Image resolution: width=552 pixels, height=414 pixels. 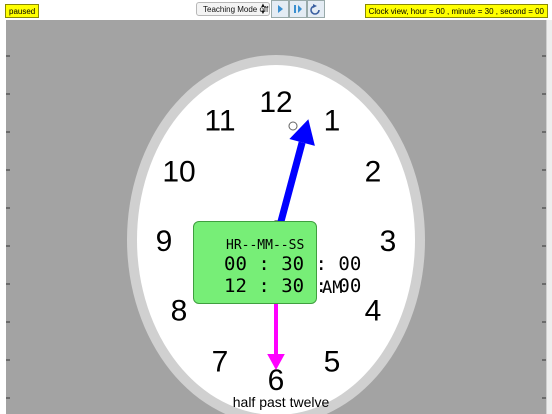 I want to click on clock-numeral-2: 2, so click(x=373, y=172).